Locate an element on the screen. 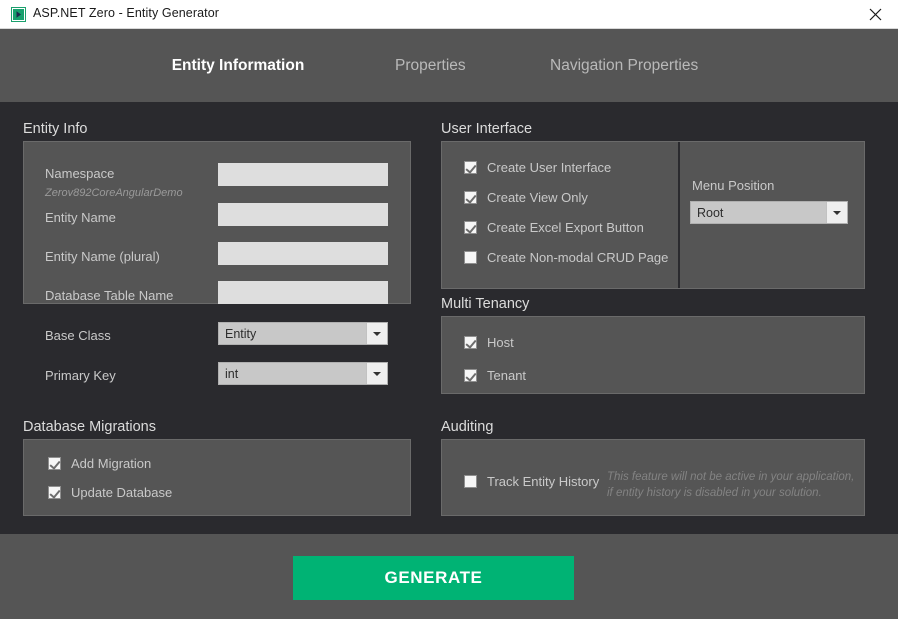 The width and height of the screenshot is (898, 619). multi-tenancy-group: Host Tenant is located at coordinates (653, 355).